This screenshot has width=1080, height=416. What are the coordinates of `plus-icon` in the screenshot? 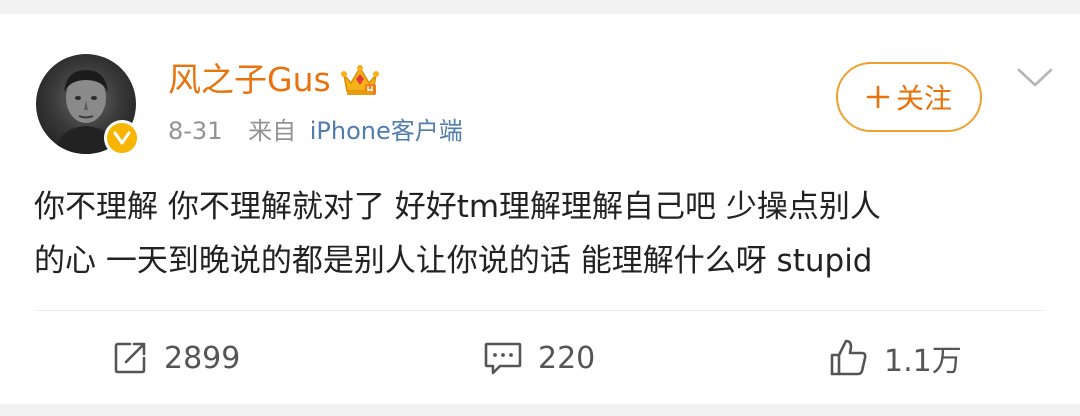 It's located at (878, 97).